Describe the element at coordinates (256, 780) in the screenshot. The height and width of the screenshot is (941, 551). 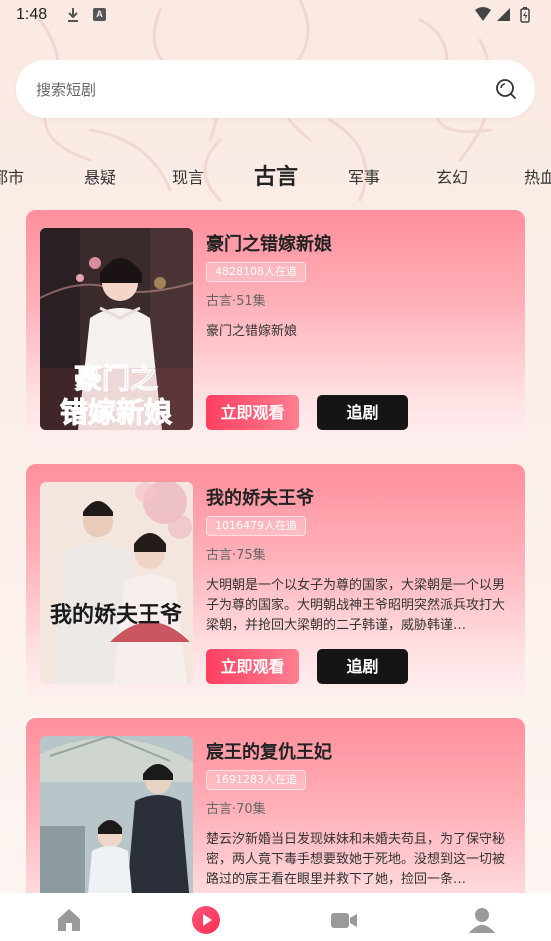
I see `followers-badge: 1691283人在追` at that location.